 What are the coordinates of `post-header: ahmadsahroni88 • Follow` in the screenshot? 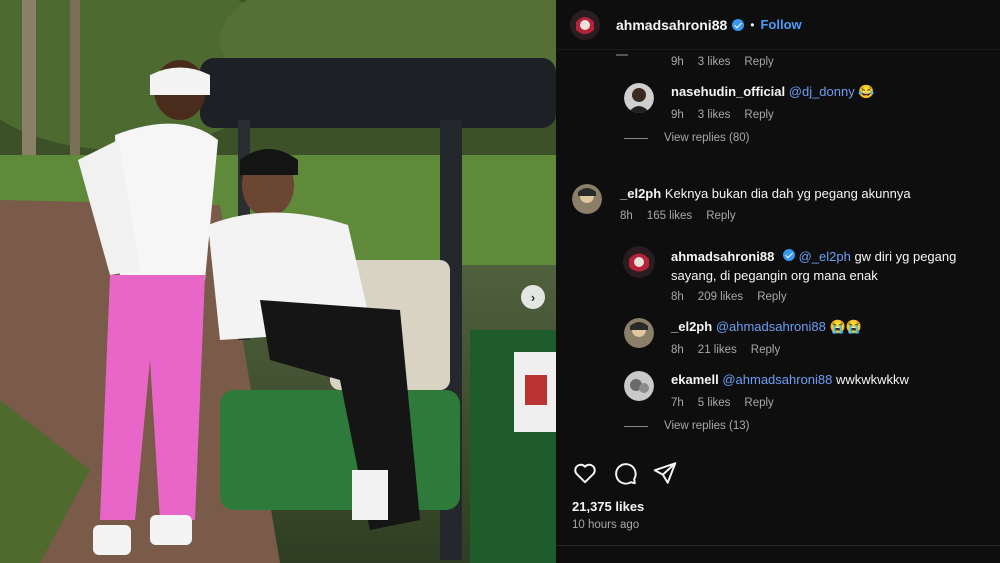 It's located at (778, 25).